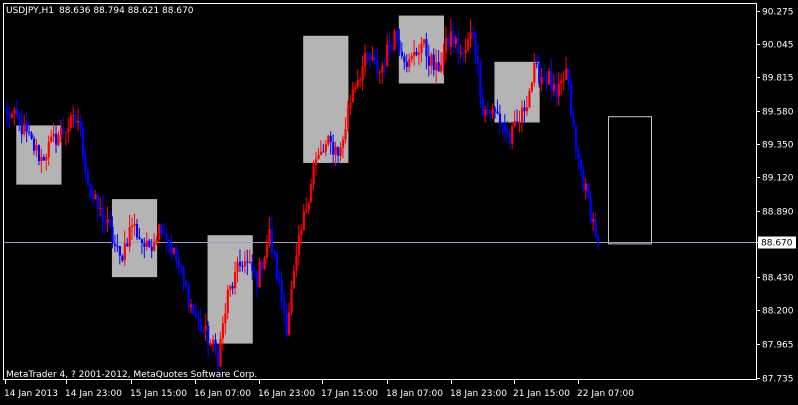 The height and width of the screenshot is (405, 798). I want to click on x-tick-label: 22 Jan 07:00, so click(605, 394).